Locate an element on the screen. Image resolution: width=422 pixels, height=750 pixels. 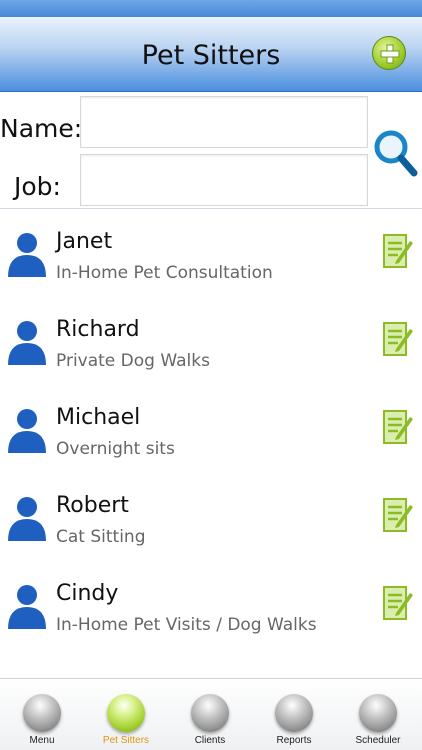
tab-pet-sitters: Pet Sitters is located at coordinates (126, 714).